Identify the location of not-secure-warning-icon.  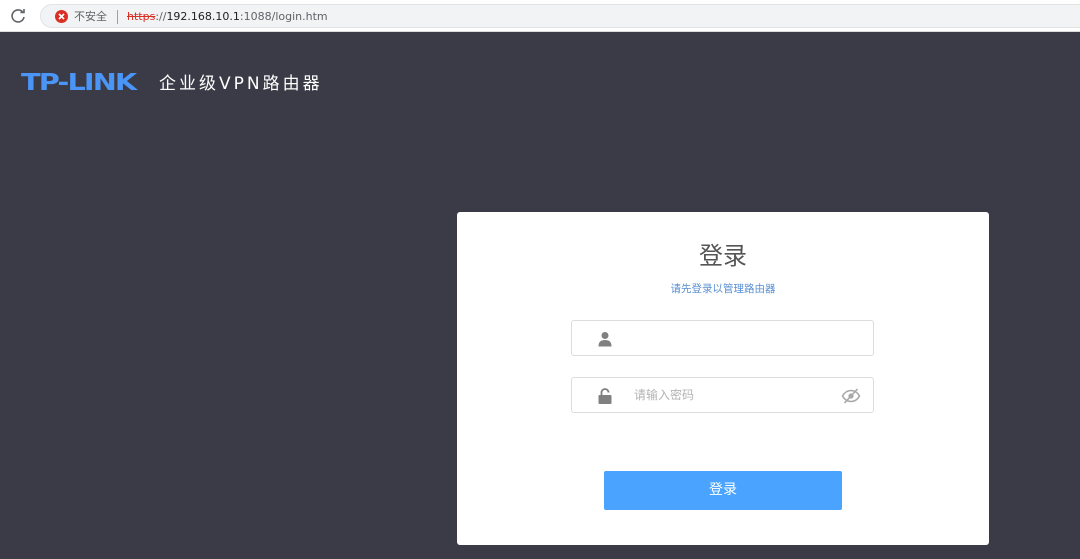
(61, 16).